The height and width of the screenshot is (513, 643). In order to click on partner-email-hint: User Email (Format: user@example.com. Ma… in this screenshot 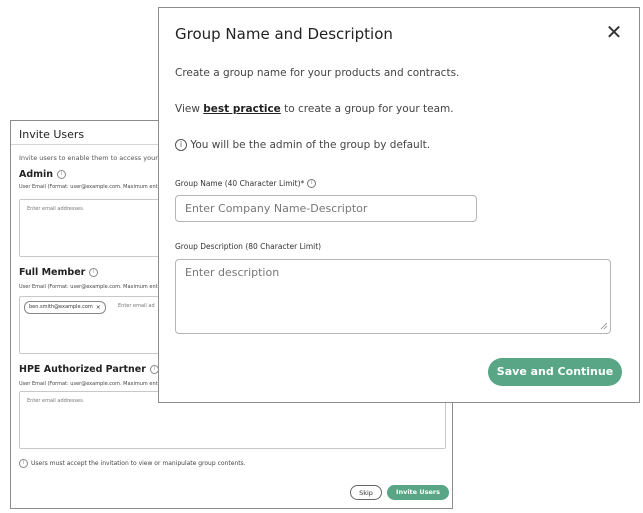, I will do `click(88, 384)`.